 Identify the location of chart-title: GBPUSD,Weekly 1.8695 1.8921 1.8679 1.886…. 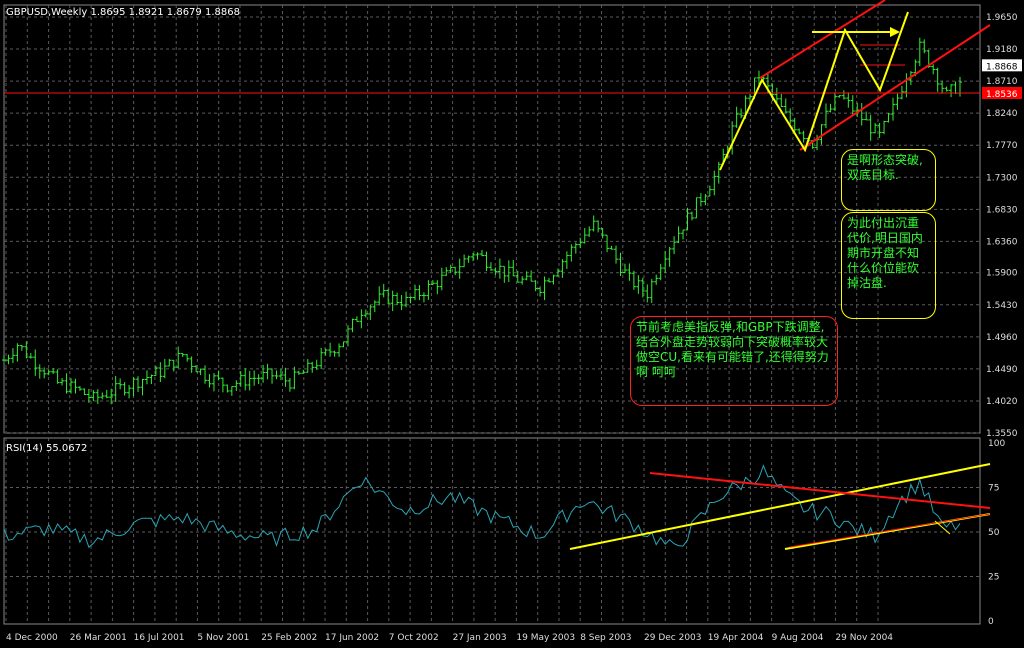
(123, 12).